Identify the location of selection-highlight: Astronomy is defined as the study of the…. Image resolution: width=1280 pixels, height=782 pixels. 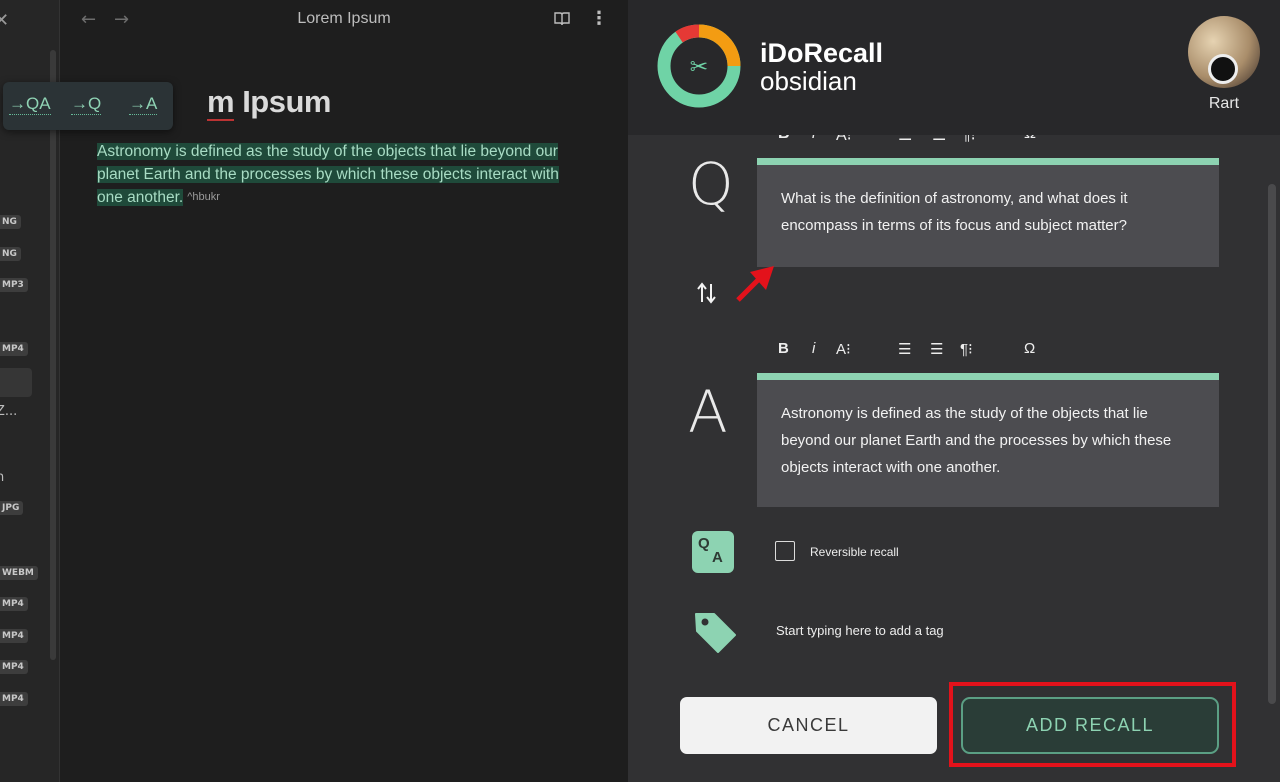
(328, 174).